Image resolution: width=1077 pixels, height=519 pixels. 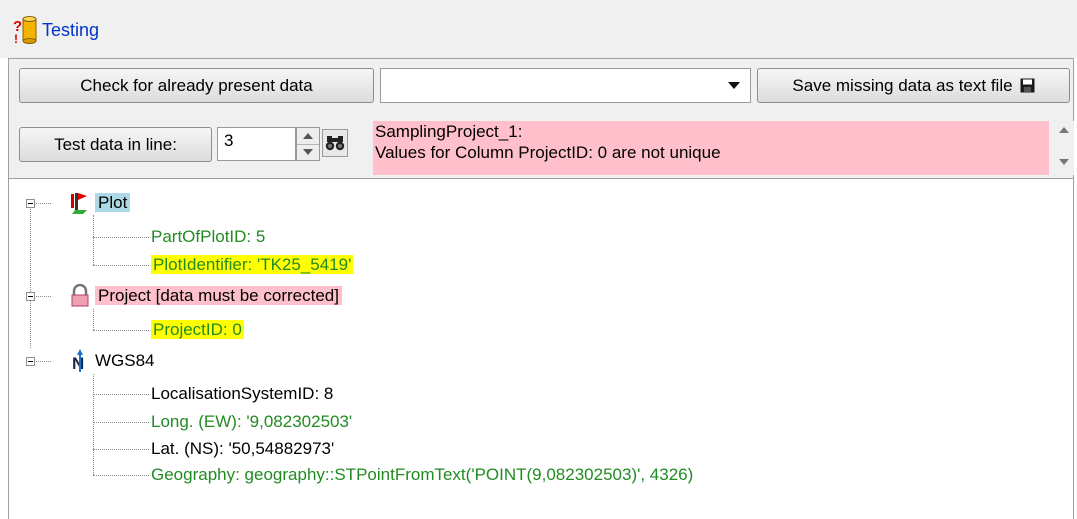 I want to click on plot-flag-icon, so click(x=79, y=203).